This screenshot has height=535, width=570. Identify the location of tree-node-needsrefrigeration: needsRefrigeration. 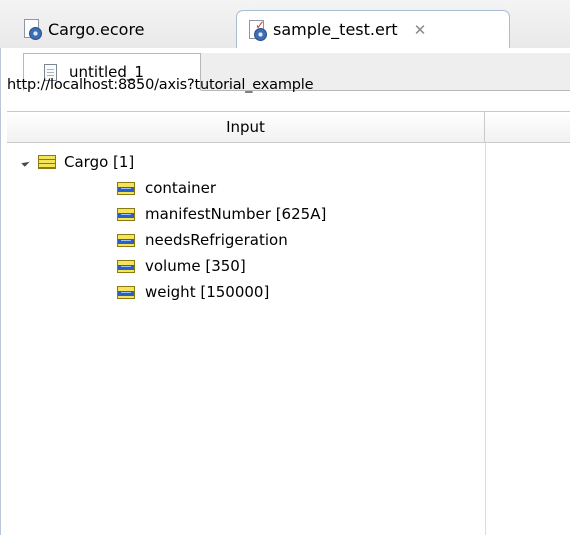
(202, 240).